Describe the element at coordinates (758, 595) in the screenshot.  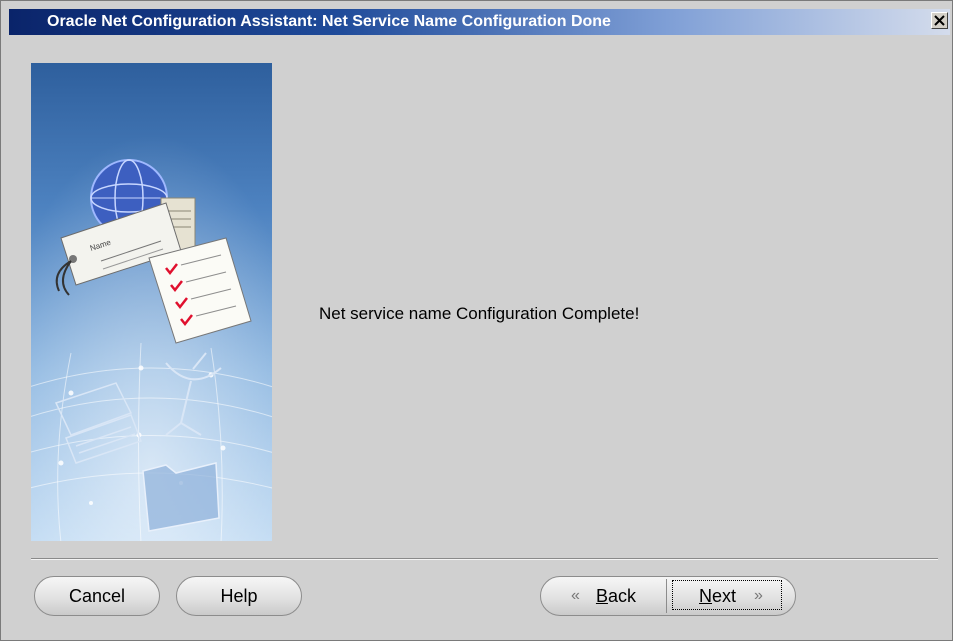
I see `next-arrow-icon: »` at that location.